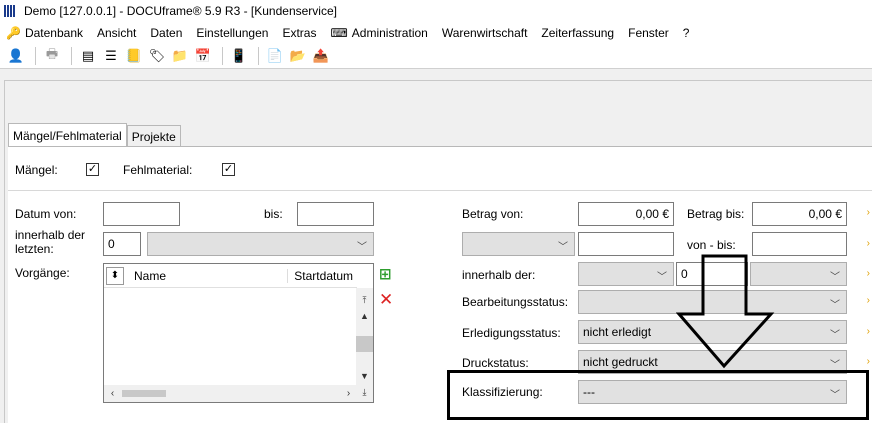 This screenshot has height=423, width=872. I want to click on menu-help: ?, so click(686, 33).